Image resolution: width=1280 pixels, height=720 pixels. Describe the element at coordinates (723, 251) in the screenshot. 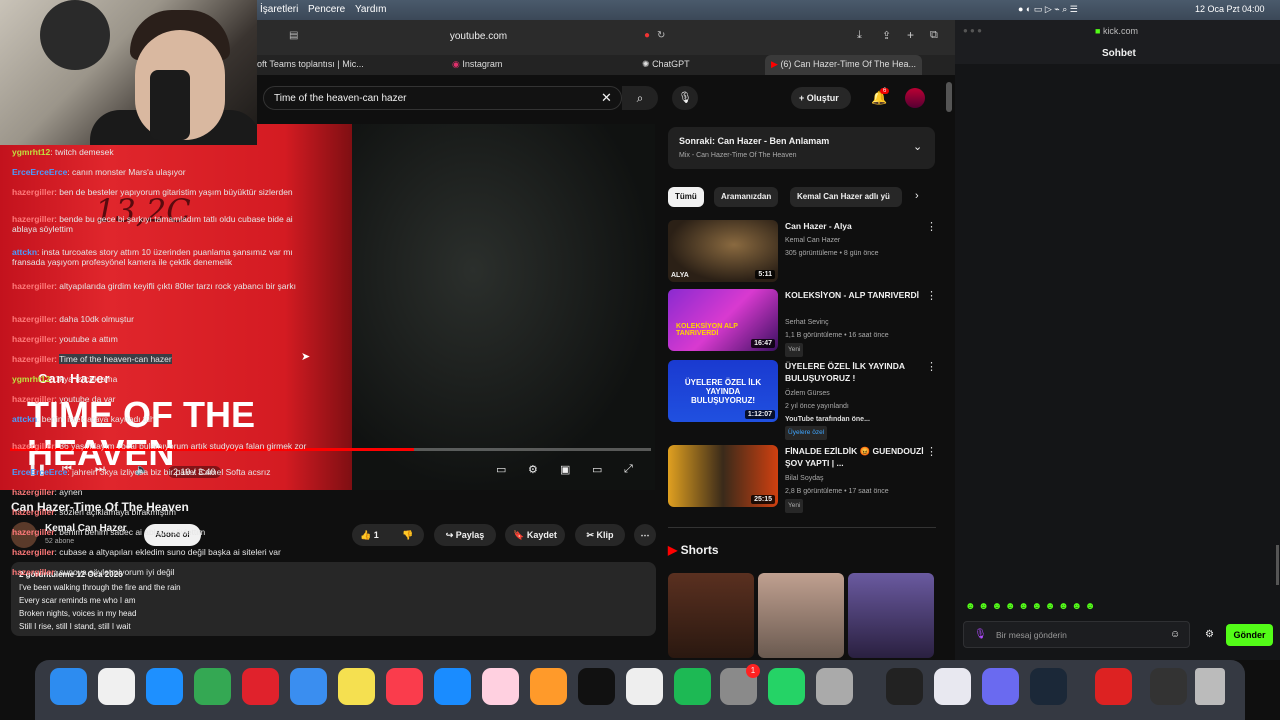

I see `video-thumbnail: ALYA 5:11` at that location.